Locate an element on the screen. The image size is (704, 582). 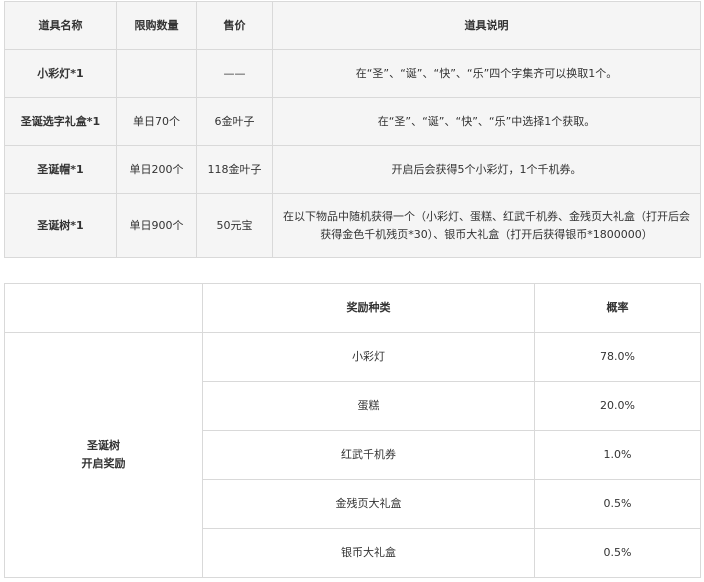
item-description: 在“圣”、“诞”、“快”、“乐”中选择1个获取。 is located at coordinates (486, 121).